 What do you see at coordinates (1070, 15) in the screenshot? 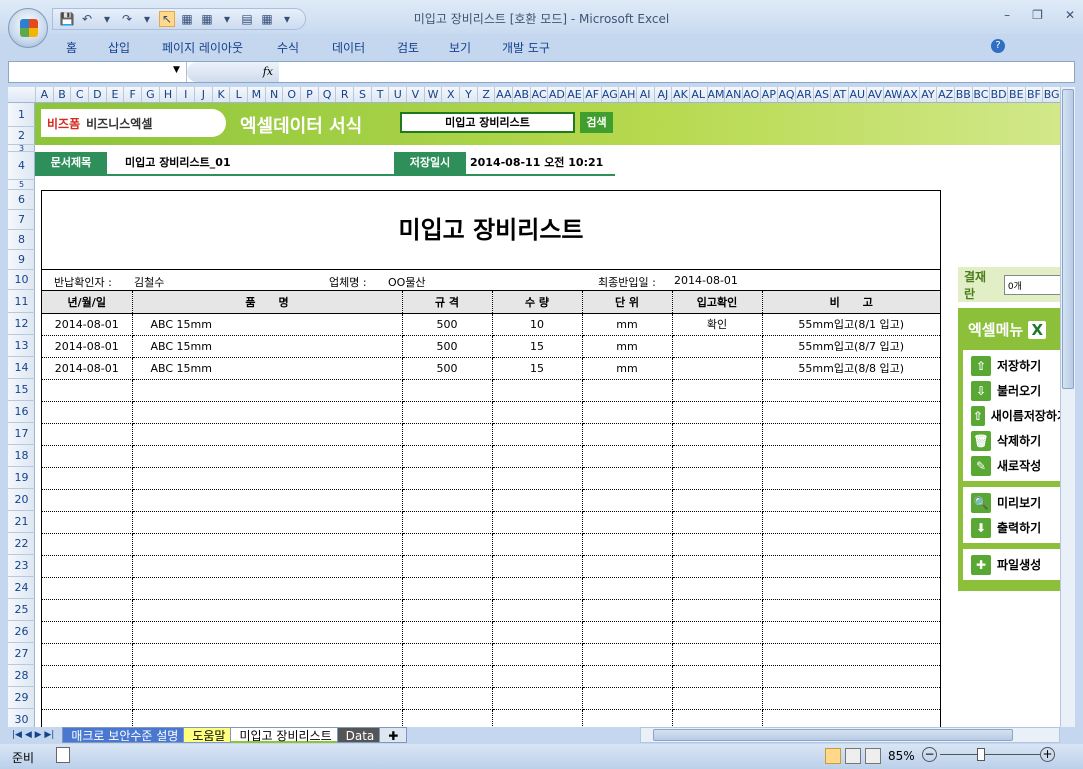
I see `close-button: ✕` at bounding box center [1070, 15].